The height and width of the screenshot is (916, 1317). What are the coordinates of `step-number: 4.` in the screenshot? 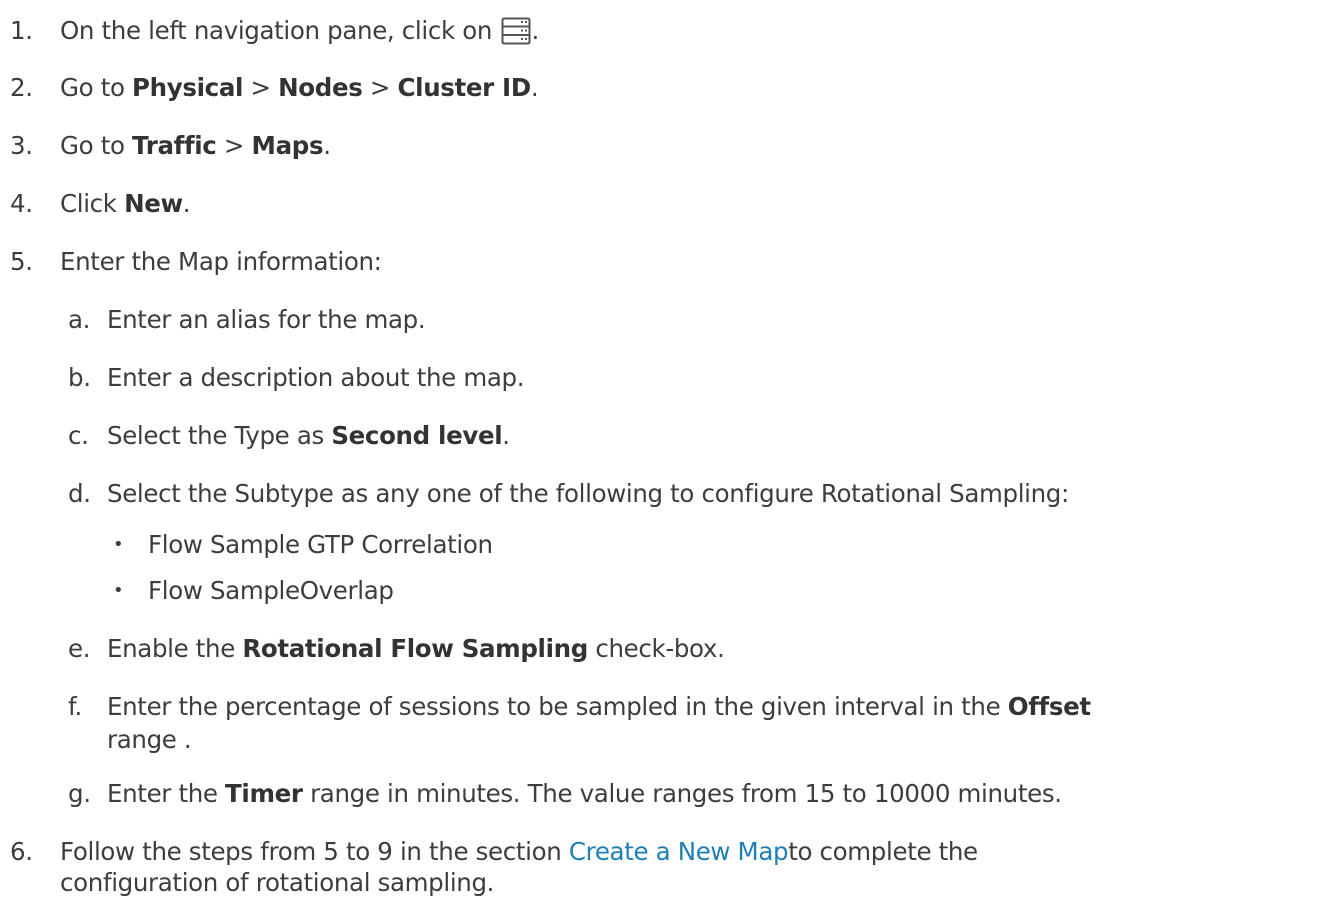 It's located at (21, 203).